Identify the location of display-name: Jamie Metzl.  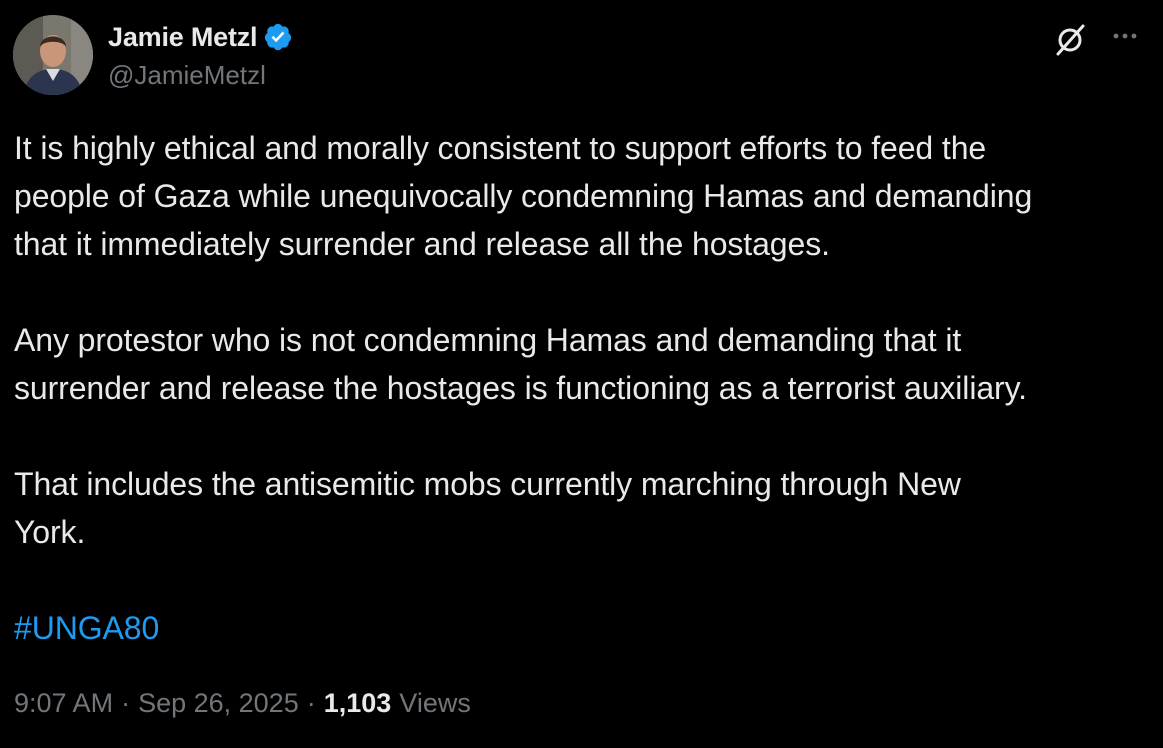
(183, 37).